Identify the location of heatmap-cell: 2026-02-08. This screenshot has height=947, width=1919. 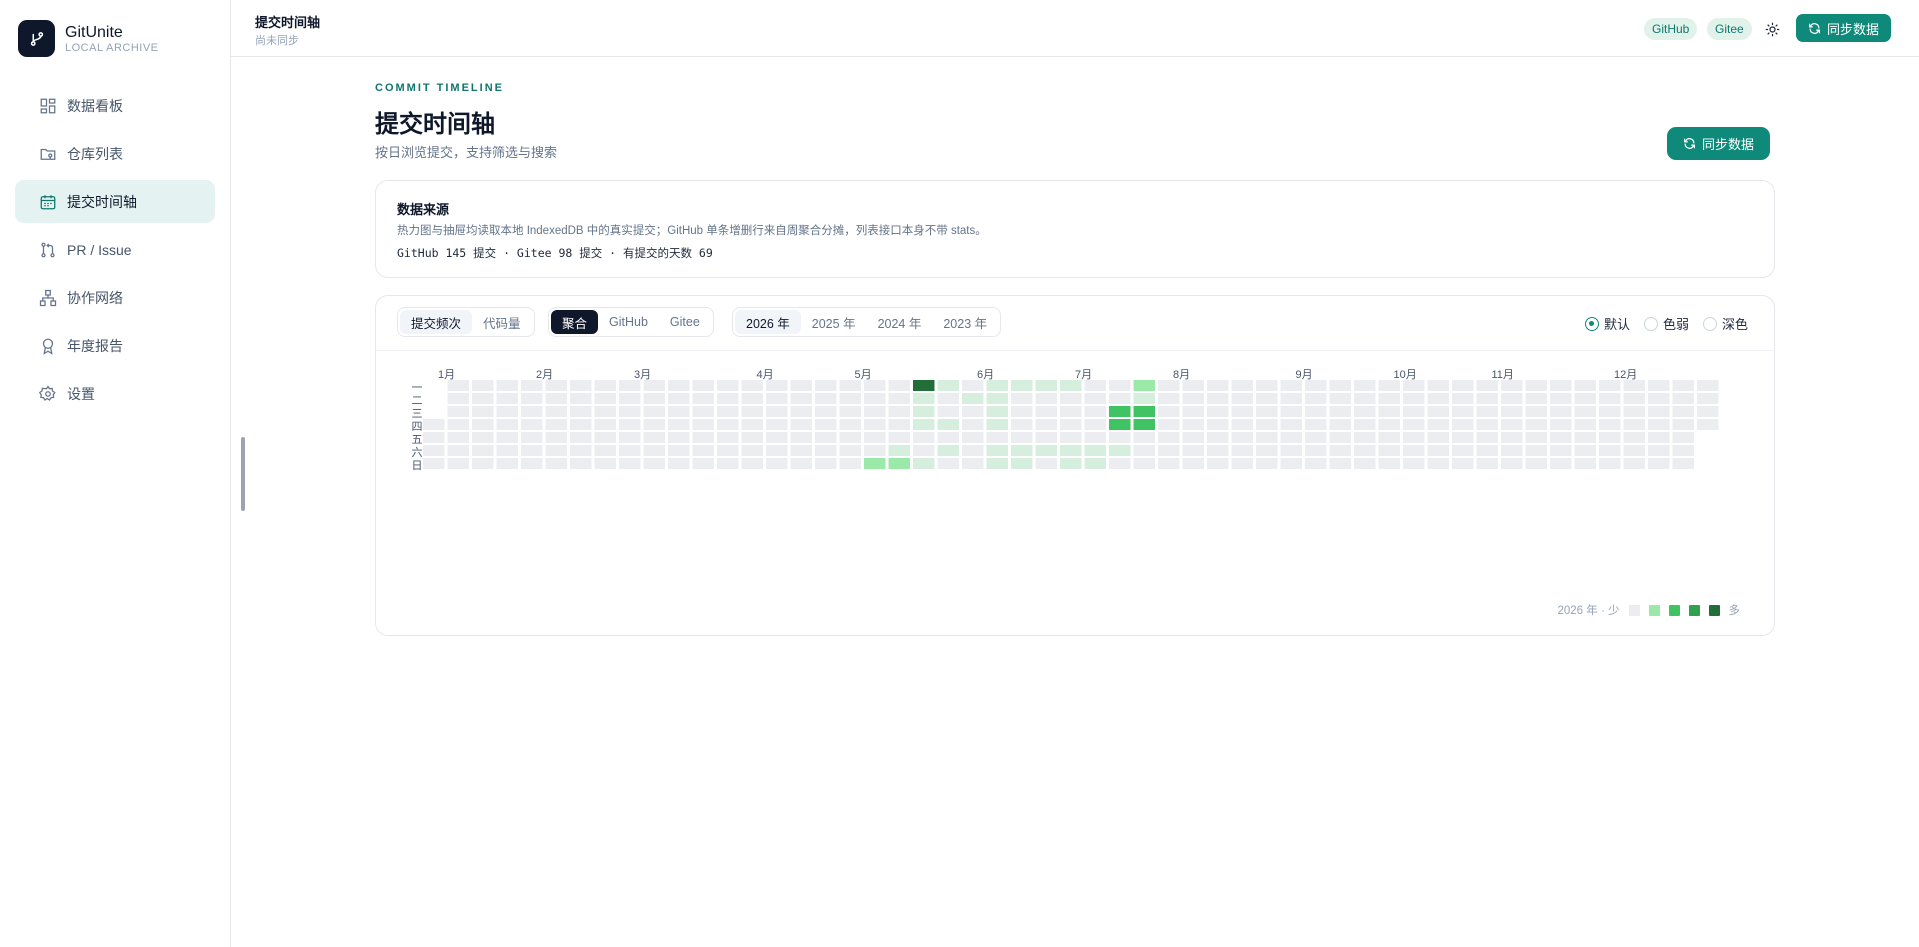
(556, 463).